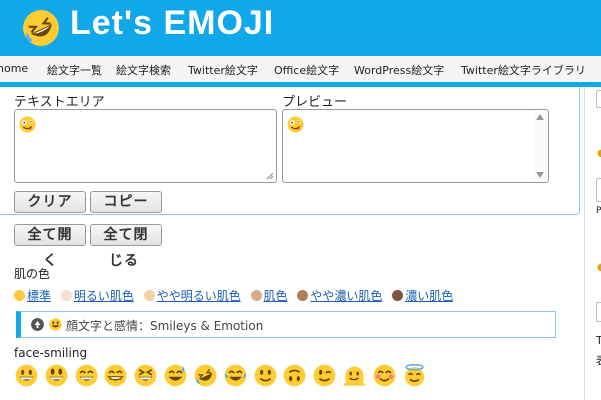  What do you see at coordinates (51, 353) in the screenshot?
I see `subgroup-title: face-smiling` at bounding box center [51, 353].